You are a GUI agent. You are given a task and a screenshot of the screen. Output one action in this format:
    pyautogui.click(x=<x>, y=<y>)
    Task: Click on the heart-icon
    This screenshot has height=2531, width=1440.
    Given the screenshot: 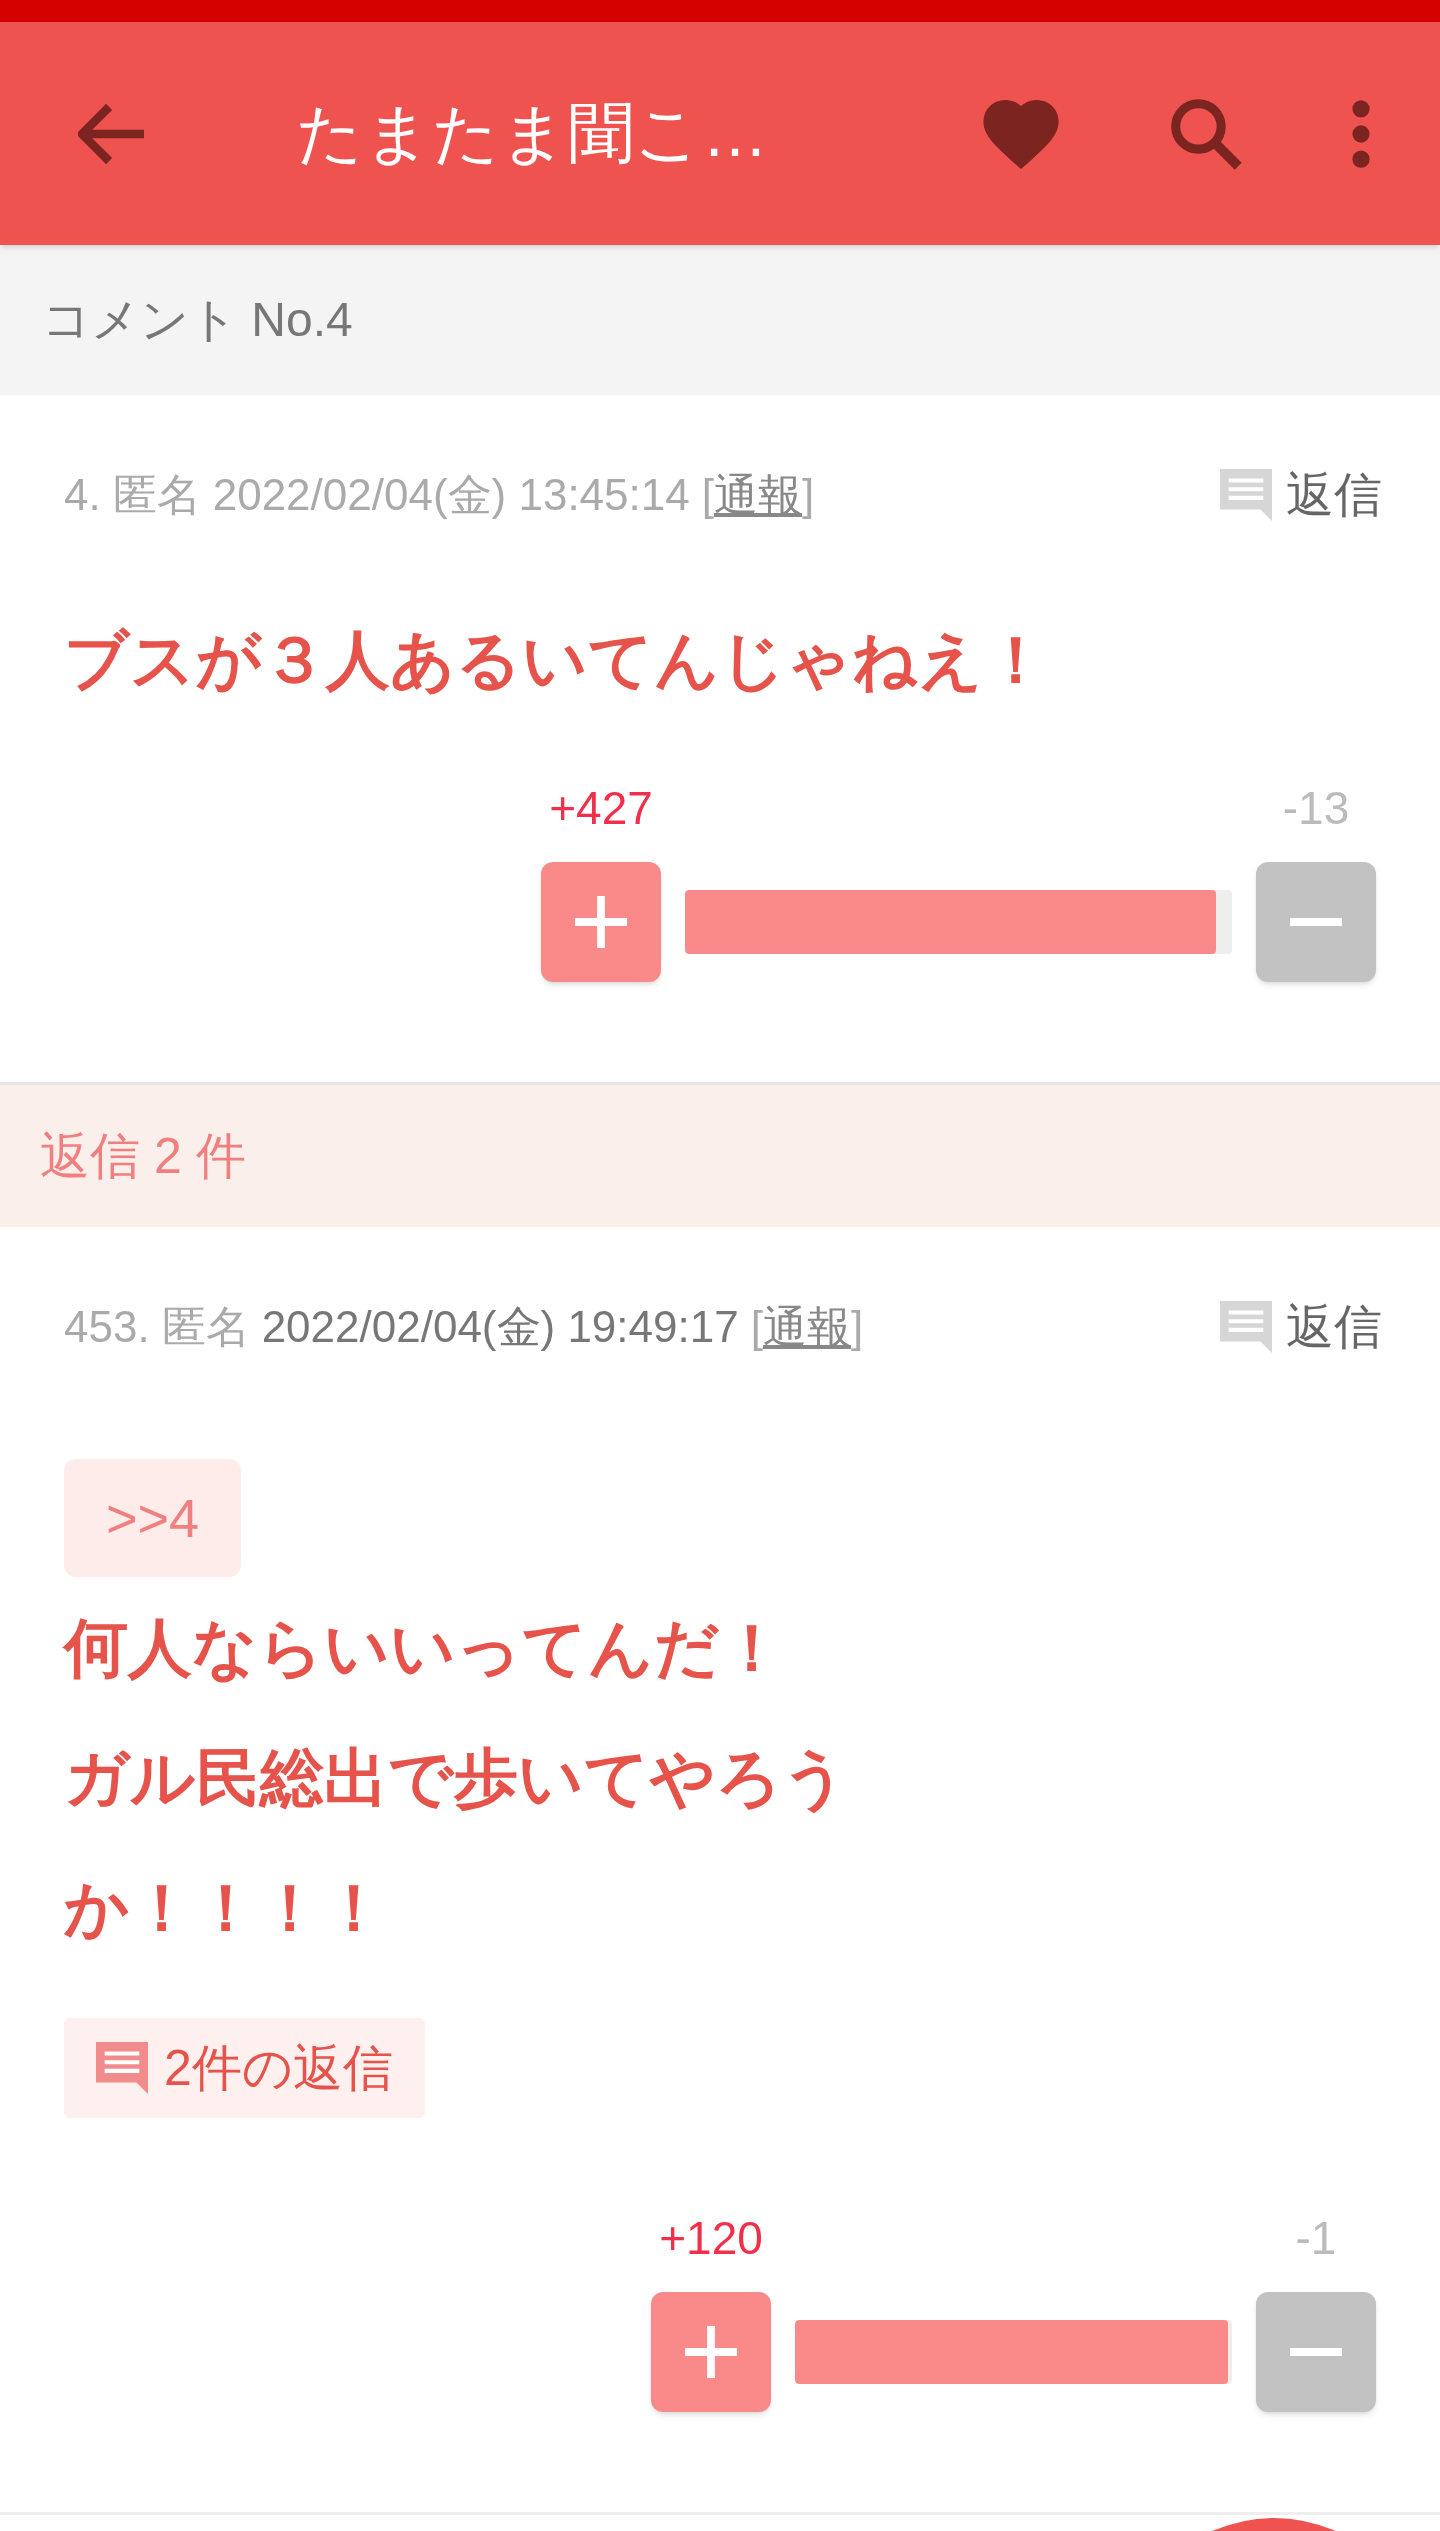 What is the action you would take?
    pyautogui.click(x=1021, y=133)
    